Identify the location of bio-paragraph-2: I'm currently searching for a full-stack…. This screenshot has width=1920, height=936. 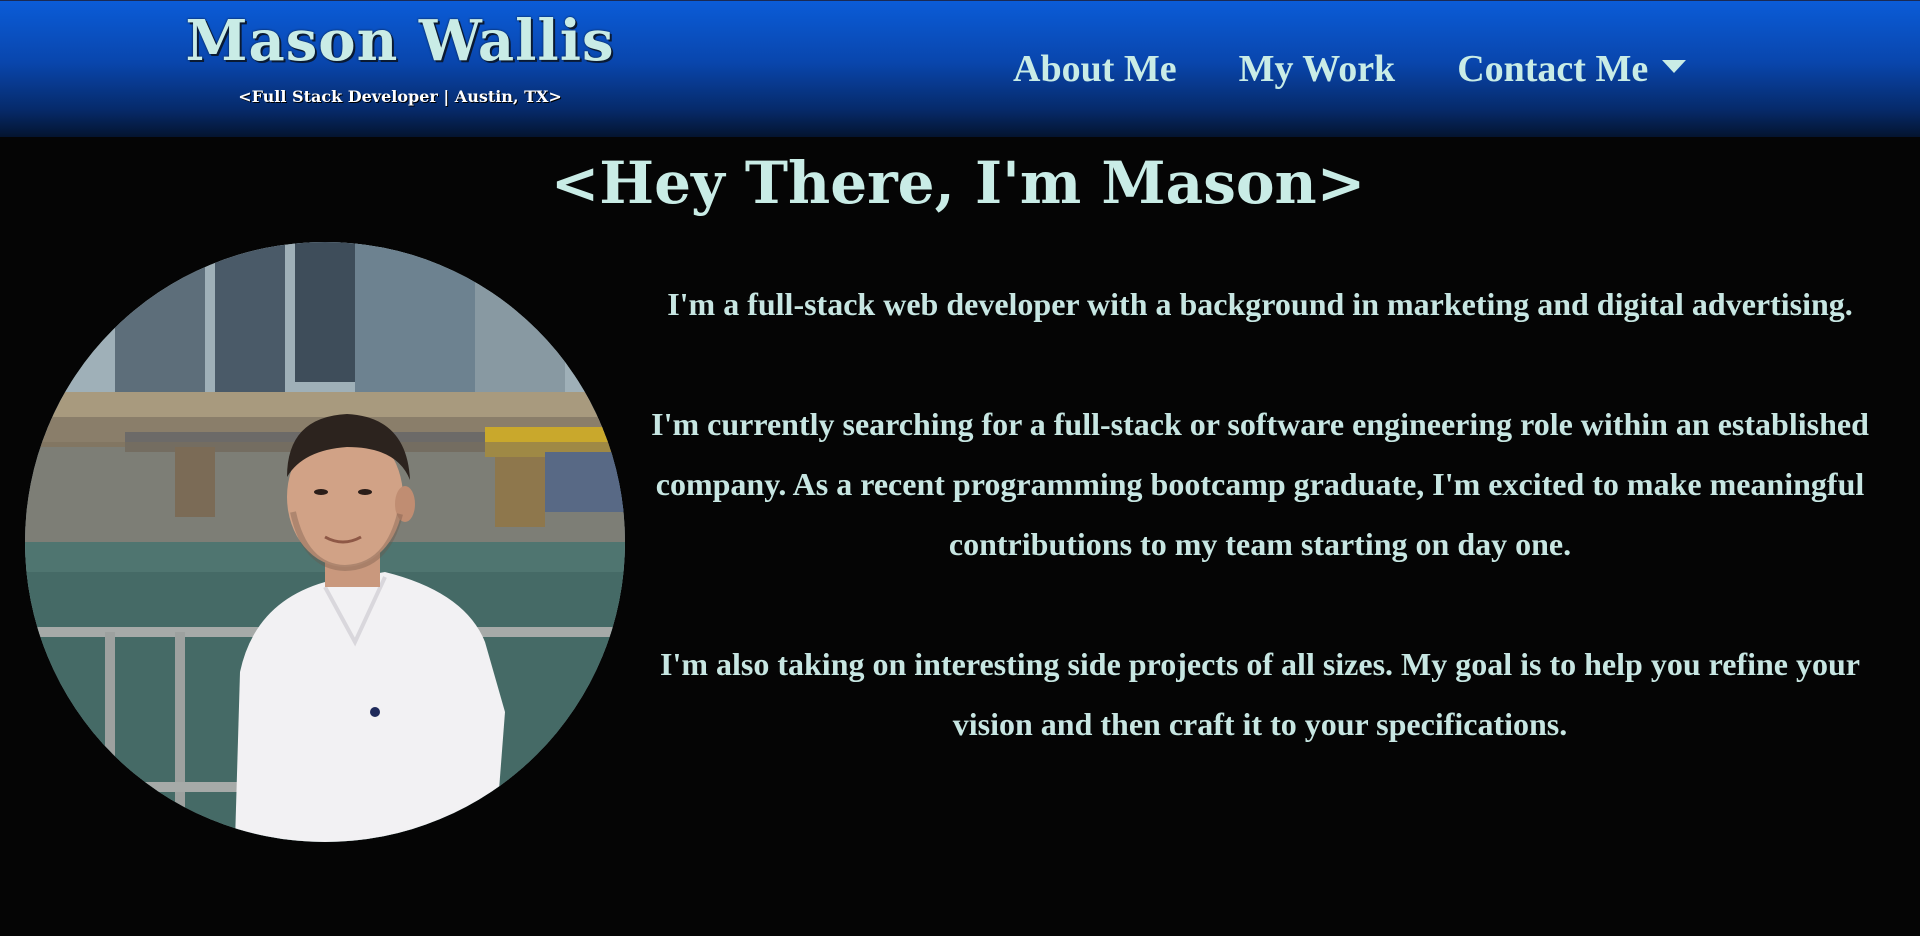
(1260, 484).